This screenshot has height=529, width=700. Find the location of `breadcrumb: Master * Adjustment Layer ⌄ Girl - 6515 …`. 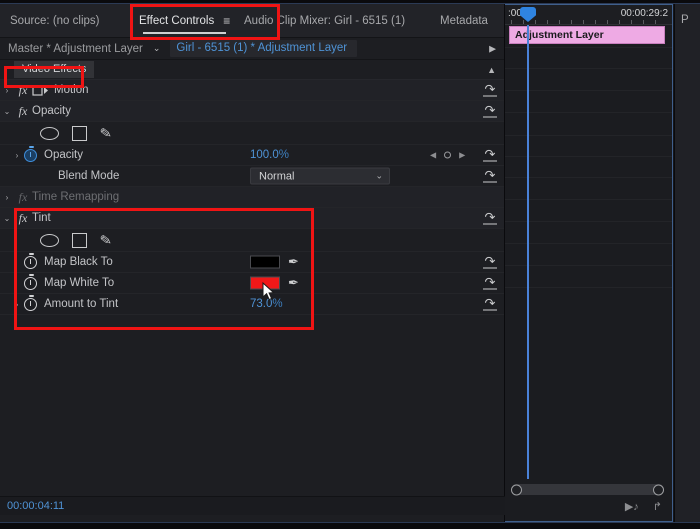

breadcrumb: Master * Adjustment Layer ⌄ Girl - 6515 … is located at coordinates (252, 49).